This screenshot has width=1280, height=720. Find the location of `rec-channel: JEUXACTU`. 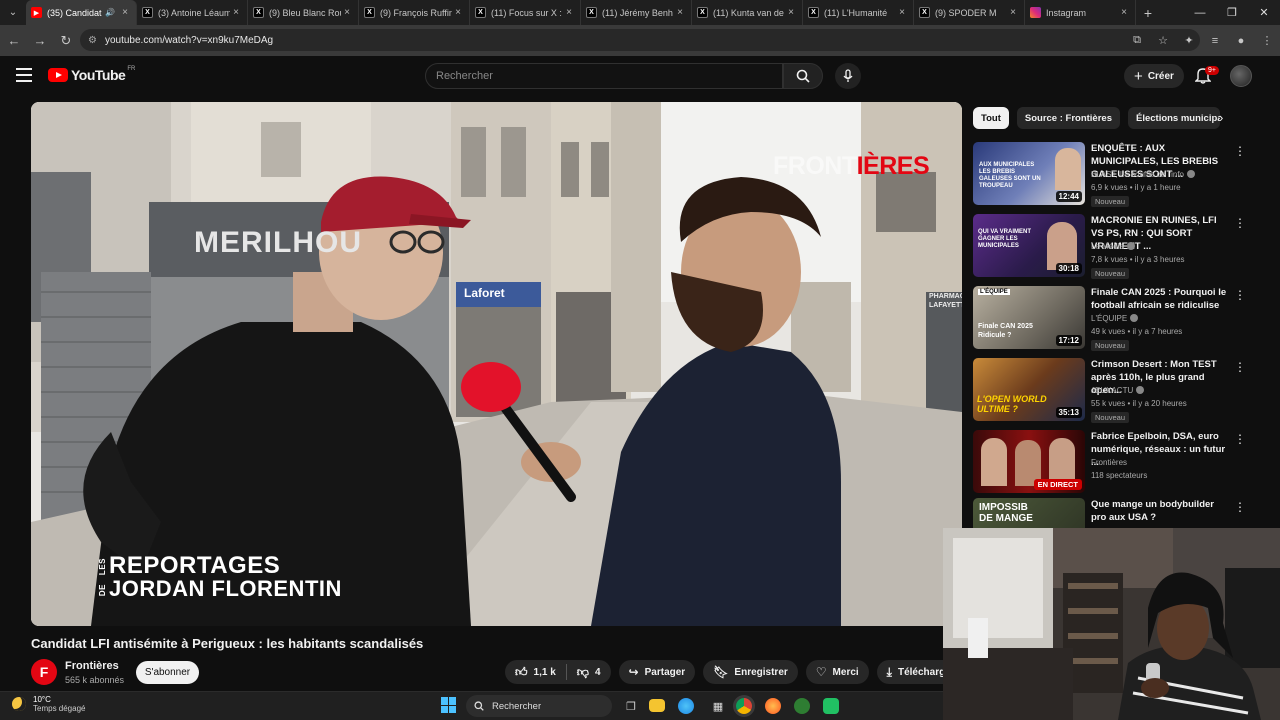

rec-channel: JEUXACTU is located at coordinates (1118, 390).